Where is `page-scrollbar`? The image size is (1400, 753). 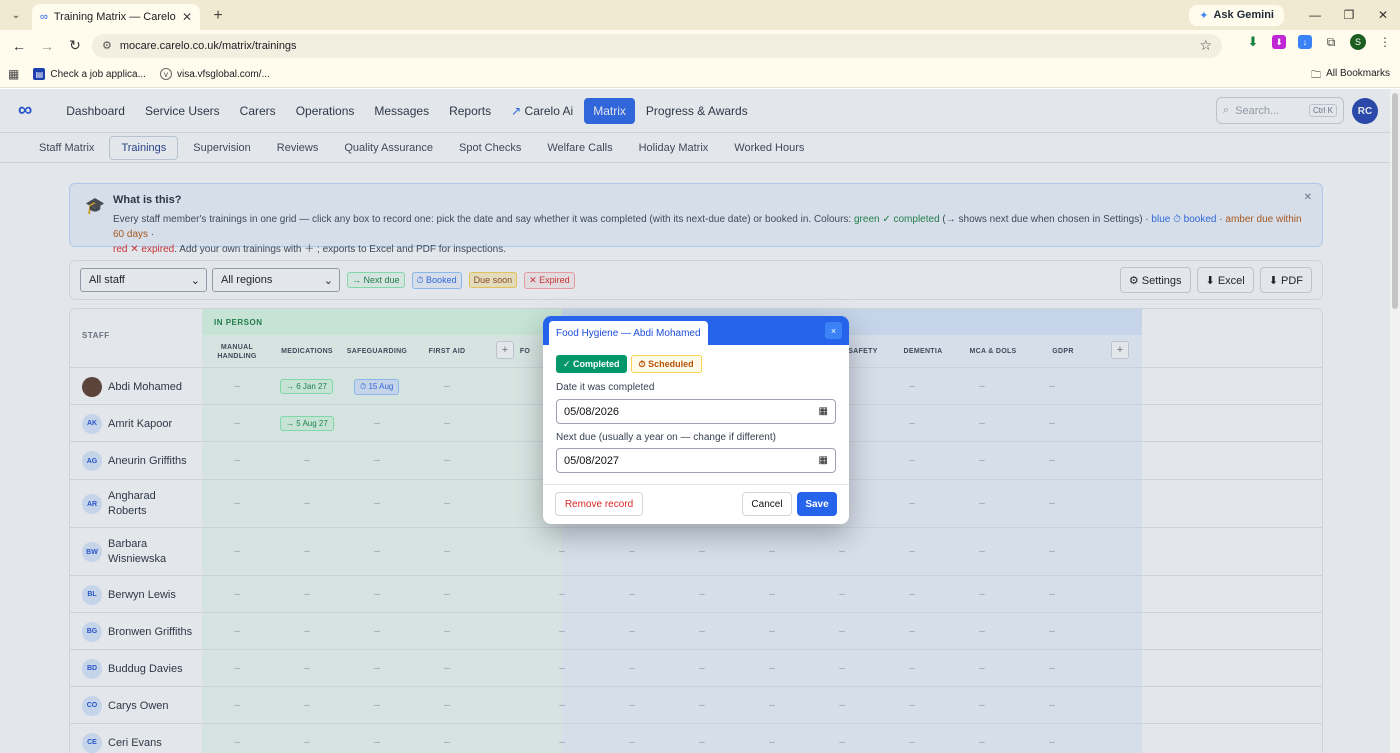 page-scrollbar is located at coordinates (1395, 421).